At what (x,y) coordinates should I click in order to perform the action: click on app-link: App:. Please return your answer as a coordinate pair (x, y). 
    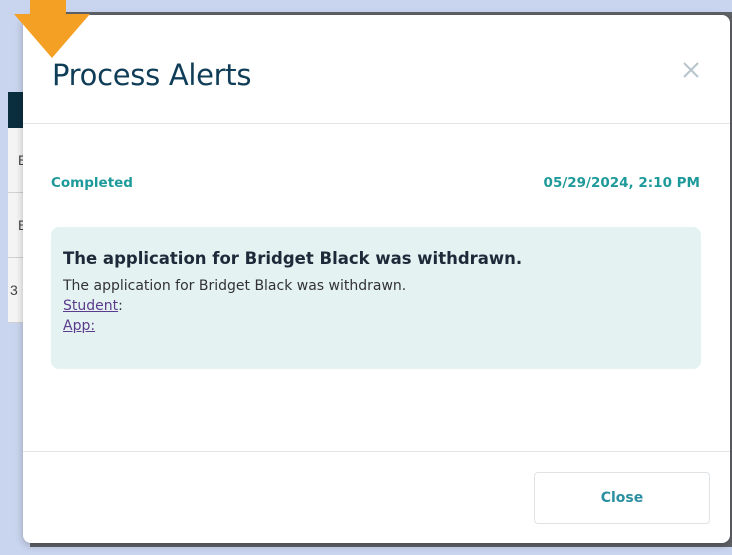
    Looking at the image, I should click on (79, 326).